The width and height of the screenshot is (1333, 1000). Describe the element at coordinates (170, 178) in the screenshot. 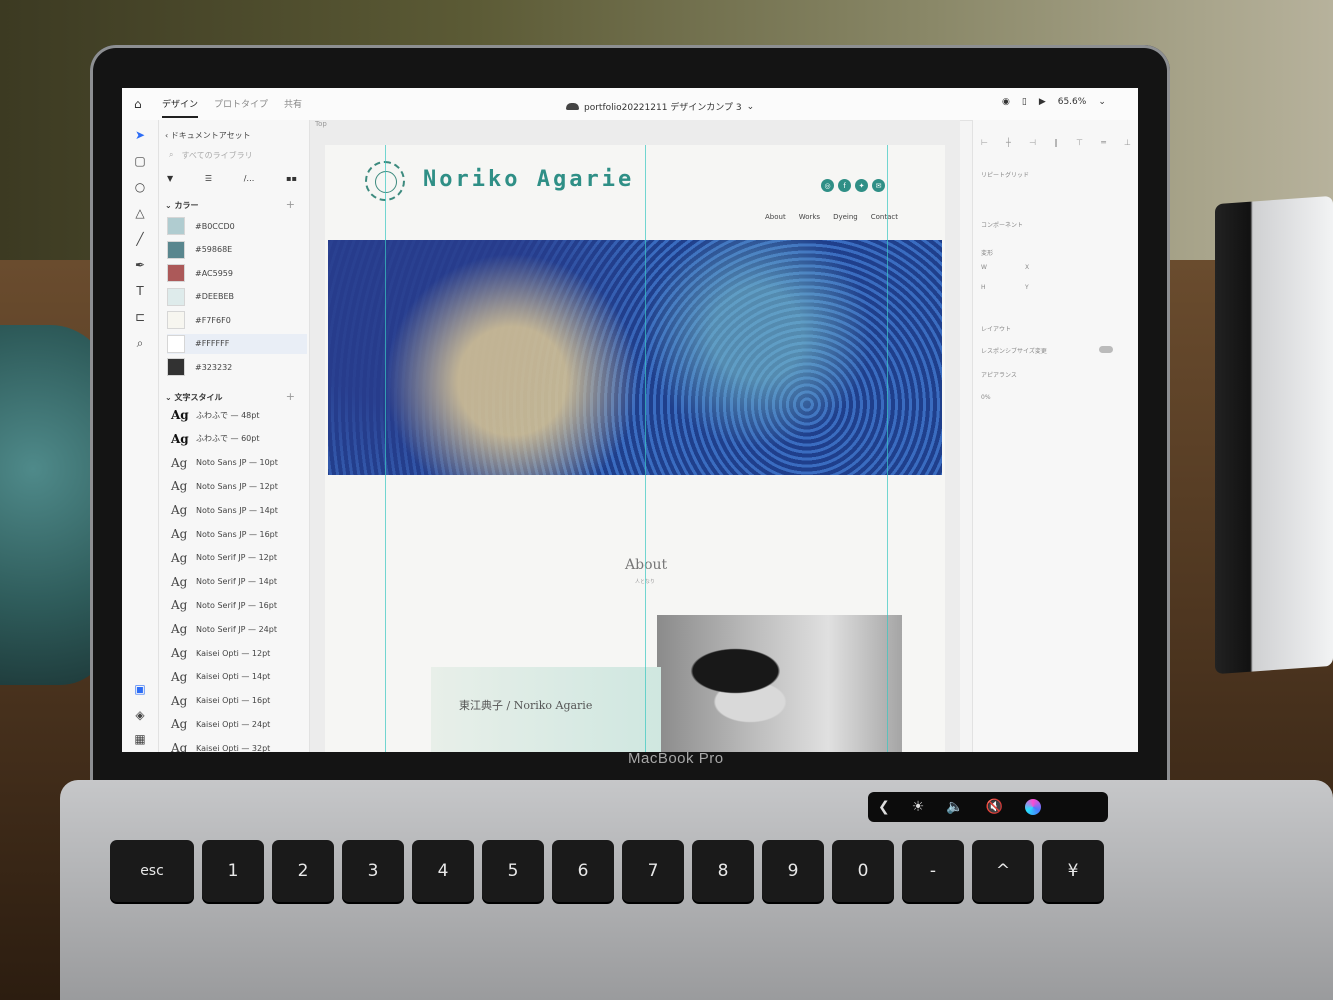

I see `filter-icon: ▼` at that location.